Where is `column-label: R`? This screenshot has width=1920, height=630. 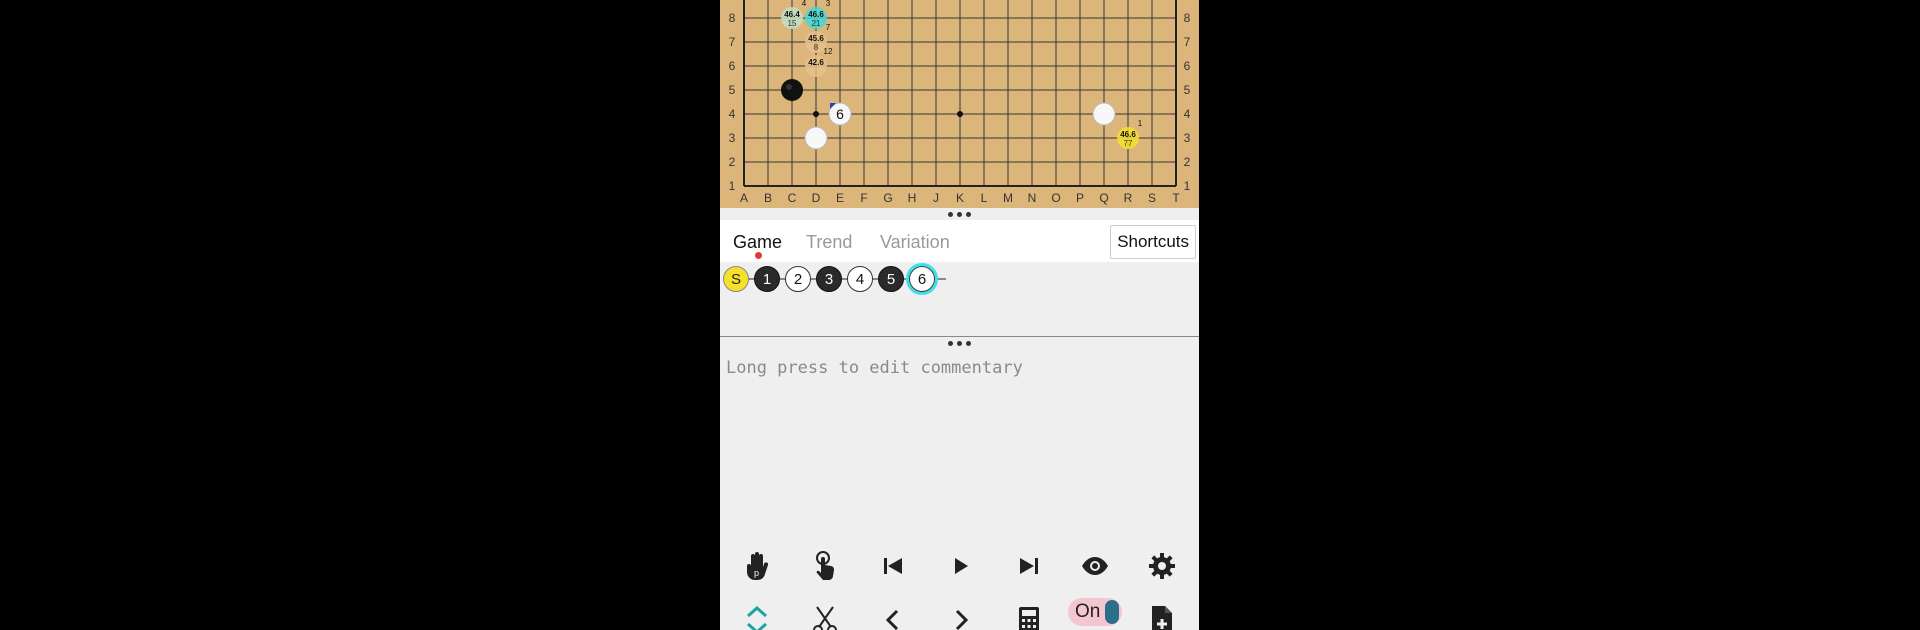
column-label: R is located at coordinates (1128, 198).